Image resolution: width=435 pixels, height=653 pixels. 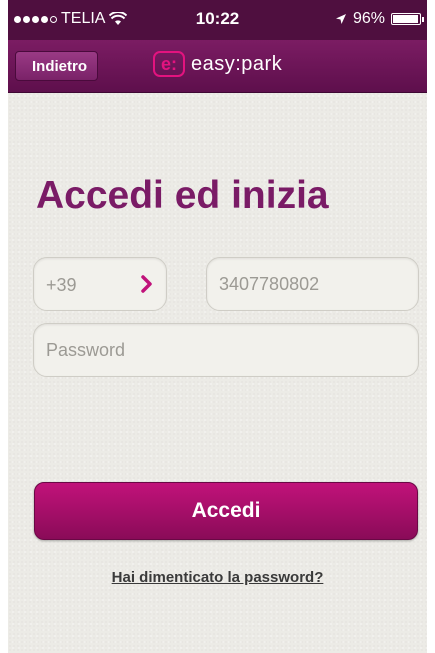 I want to click on status-bar: TELIA 10:22 96%, so click(x=217, y=20).